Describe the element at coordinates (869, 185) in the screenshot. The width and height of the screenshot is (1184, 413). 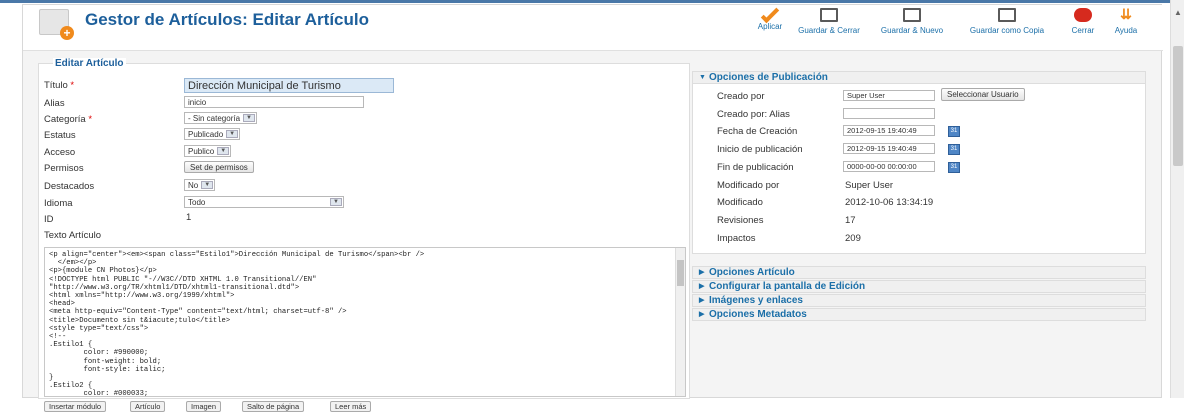
I see `modificado-por-value: Super User` at that location.